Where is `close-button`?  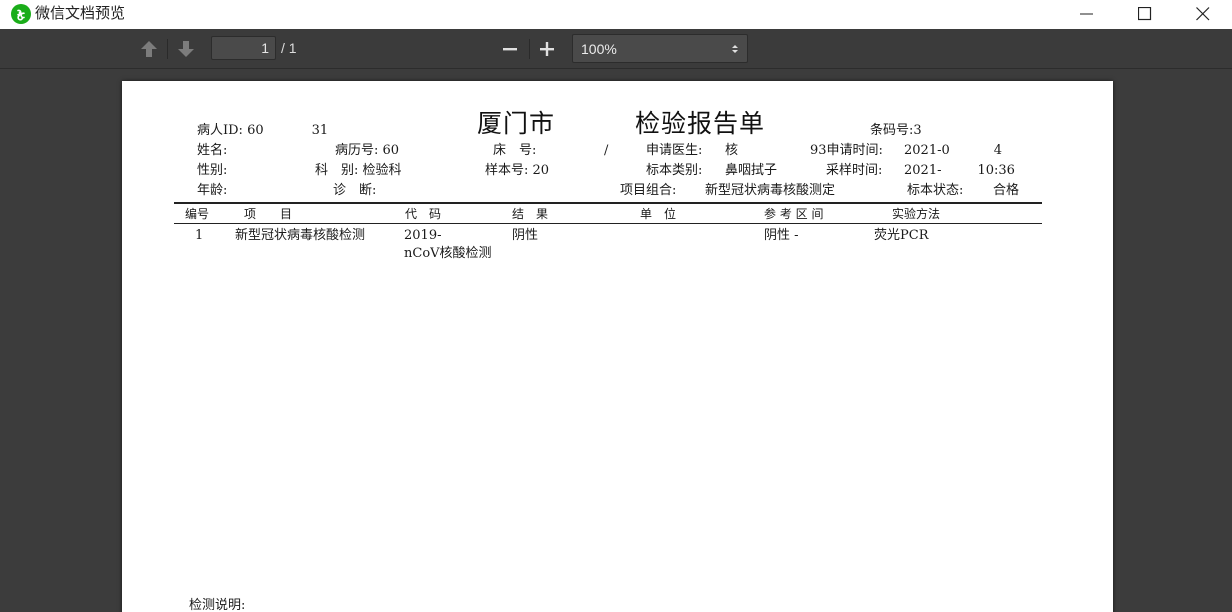
close-button is located at coordinates (1202, 14).